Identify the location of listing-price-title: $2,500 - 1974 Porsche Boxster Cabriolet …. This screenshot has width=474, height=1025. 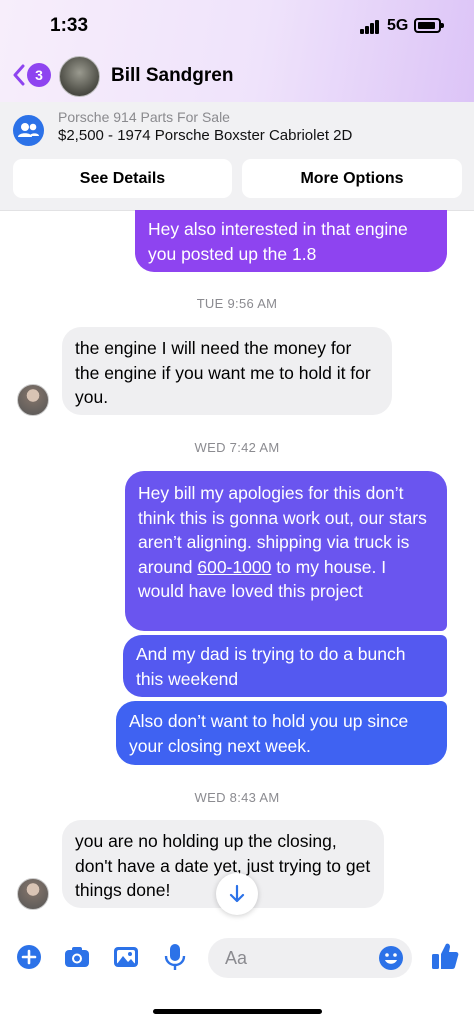
(205, 135).